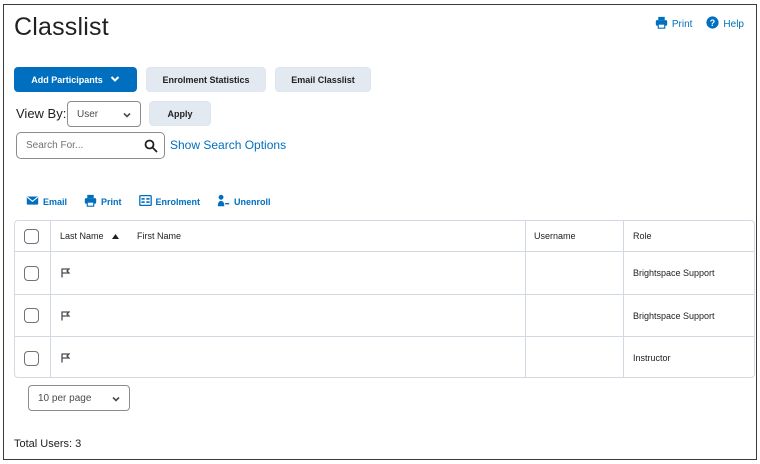 The width and height of the screenshot is (760, 464). What do you see at coordinates (228, 145) in the screenshot?
I see `show-search-options-link: Show Search Options` at bounding box center [228, 145].